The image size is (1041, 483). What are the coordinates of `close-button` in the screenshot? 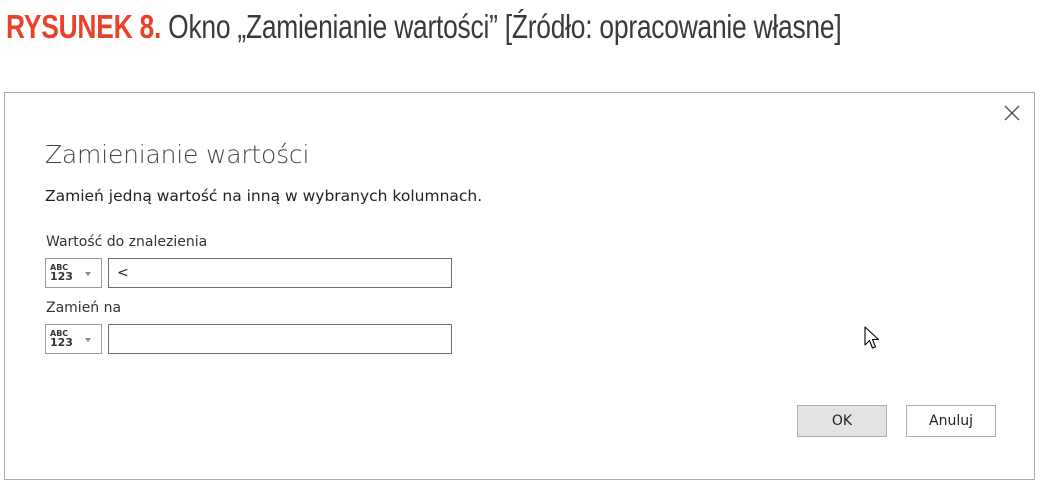 It's located at (1012, 113).